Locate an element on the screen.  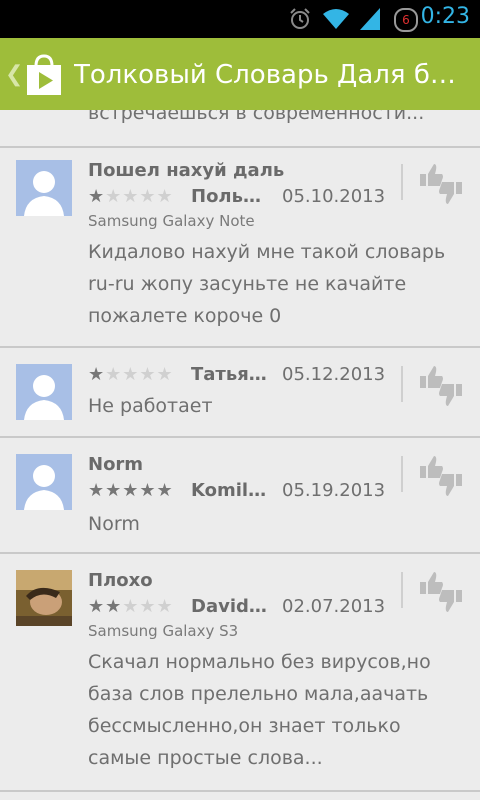
review-line: Скачал нормально без вирусов,но is located at coordinates (259, 662).